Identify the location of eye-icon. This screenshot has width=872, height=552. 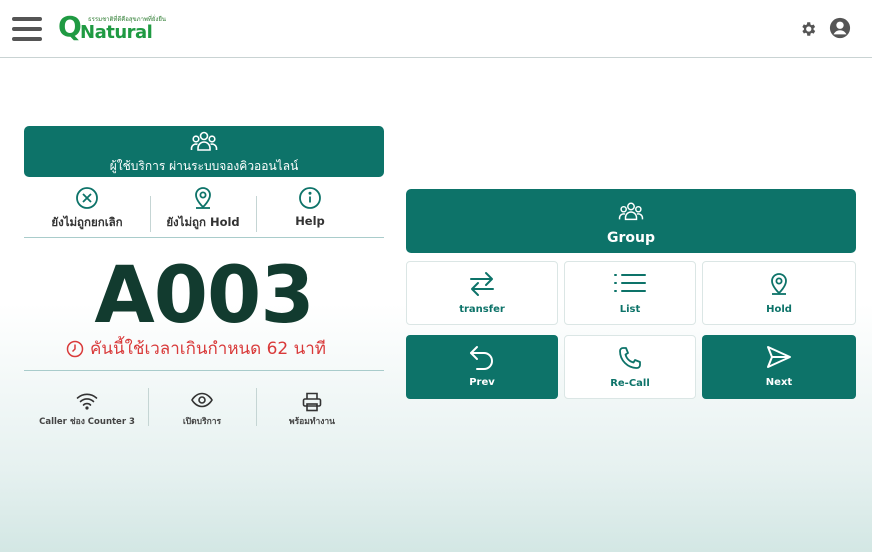
(202, 400).